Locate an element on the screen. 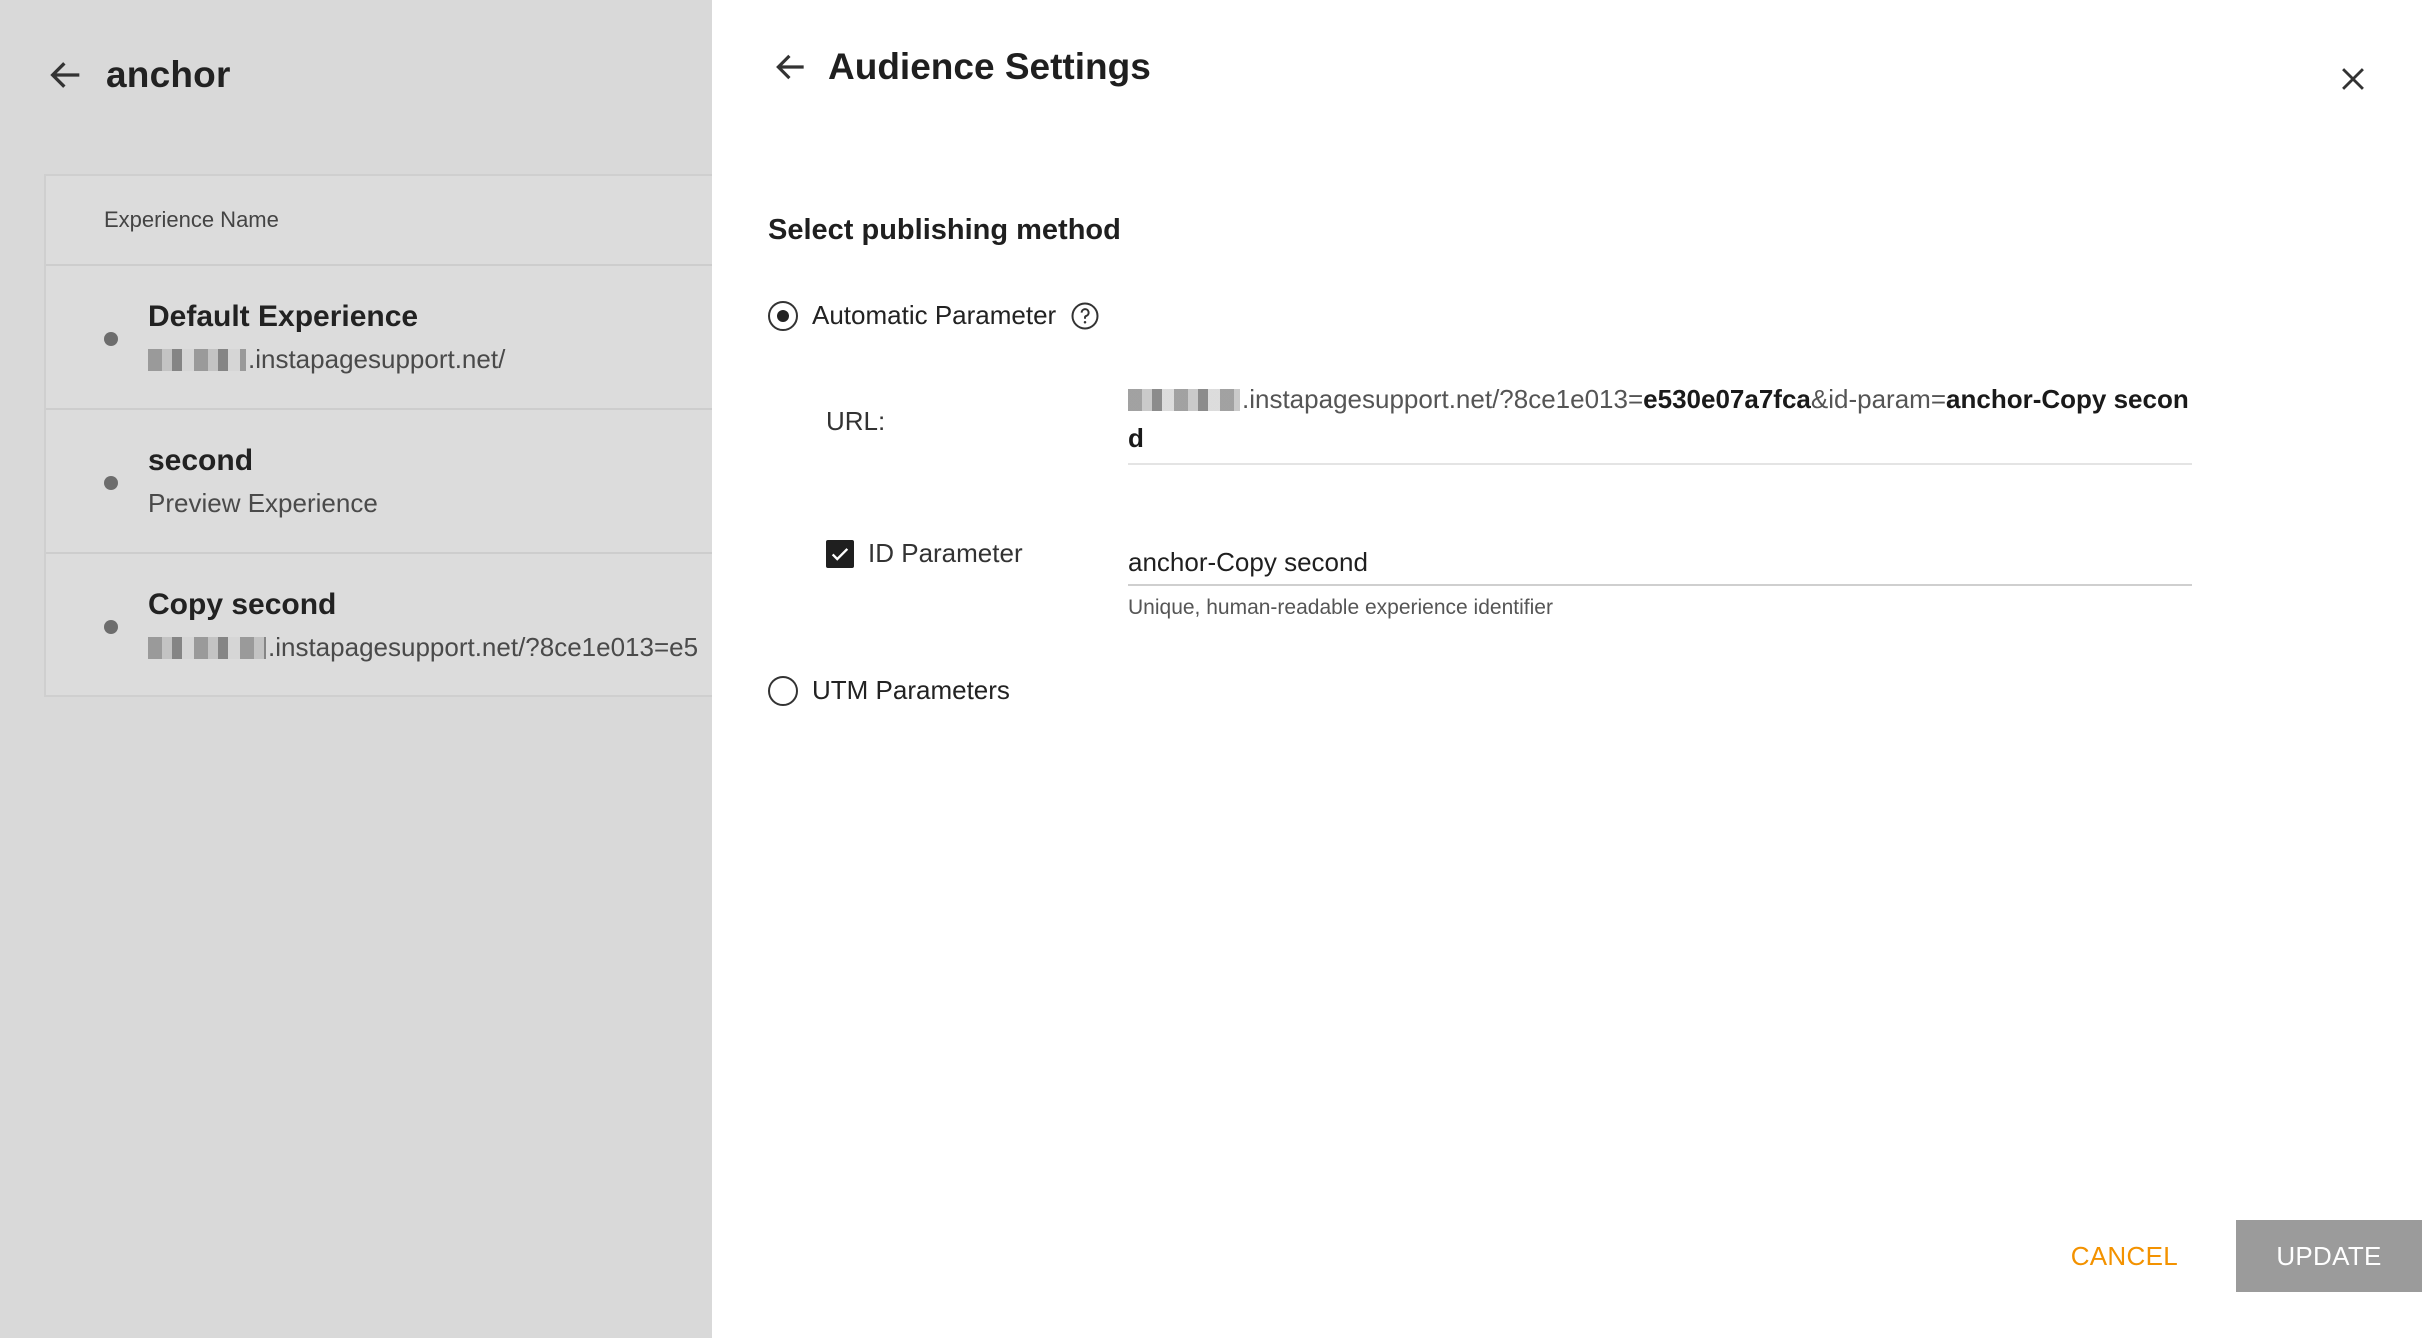 The image size is (2422, 1338). id-parameter-option: ID Parameter is located at coordinates (924, 553).